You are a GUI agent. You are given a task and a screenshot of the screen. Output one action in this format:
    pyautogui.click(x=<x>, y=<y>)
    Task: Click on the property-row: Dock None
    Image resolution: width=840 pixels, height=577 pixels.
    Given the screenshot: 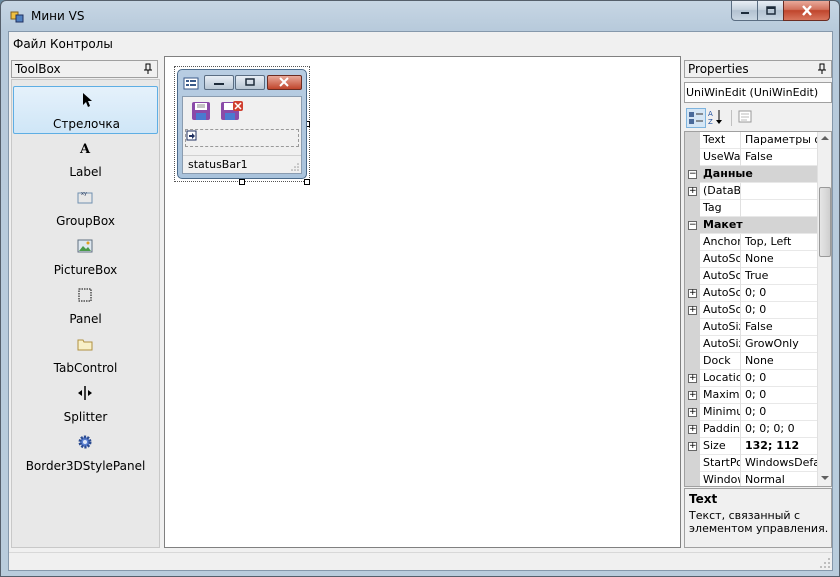 What is the action you would take?
    pyautogui.click(x=751, y=361)
    